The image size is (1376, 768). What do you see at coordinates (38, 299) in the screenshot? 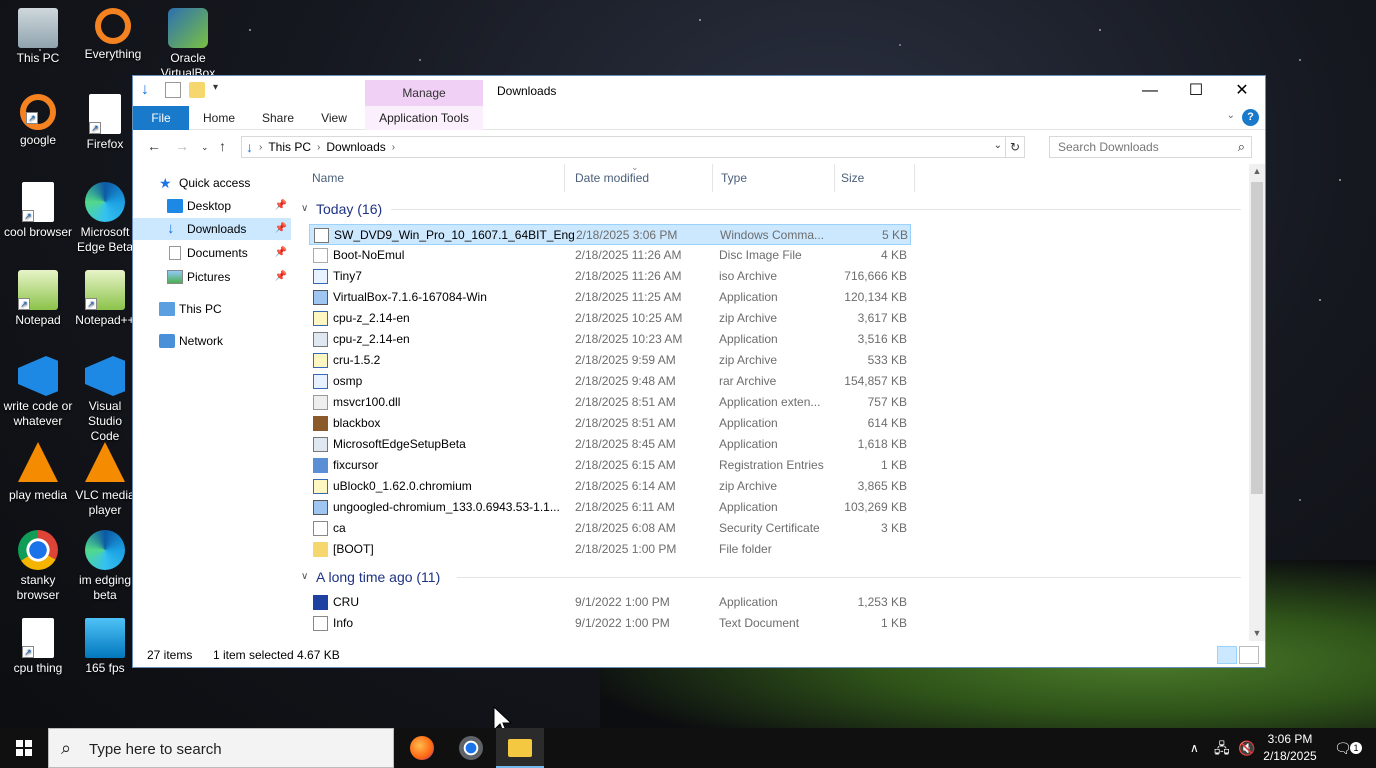
I see `desktop-icon-notepad: ↗ Notepad` at bounding box center [38, 299].